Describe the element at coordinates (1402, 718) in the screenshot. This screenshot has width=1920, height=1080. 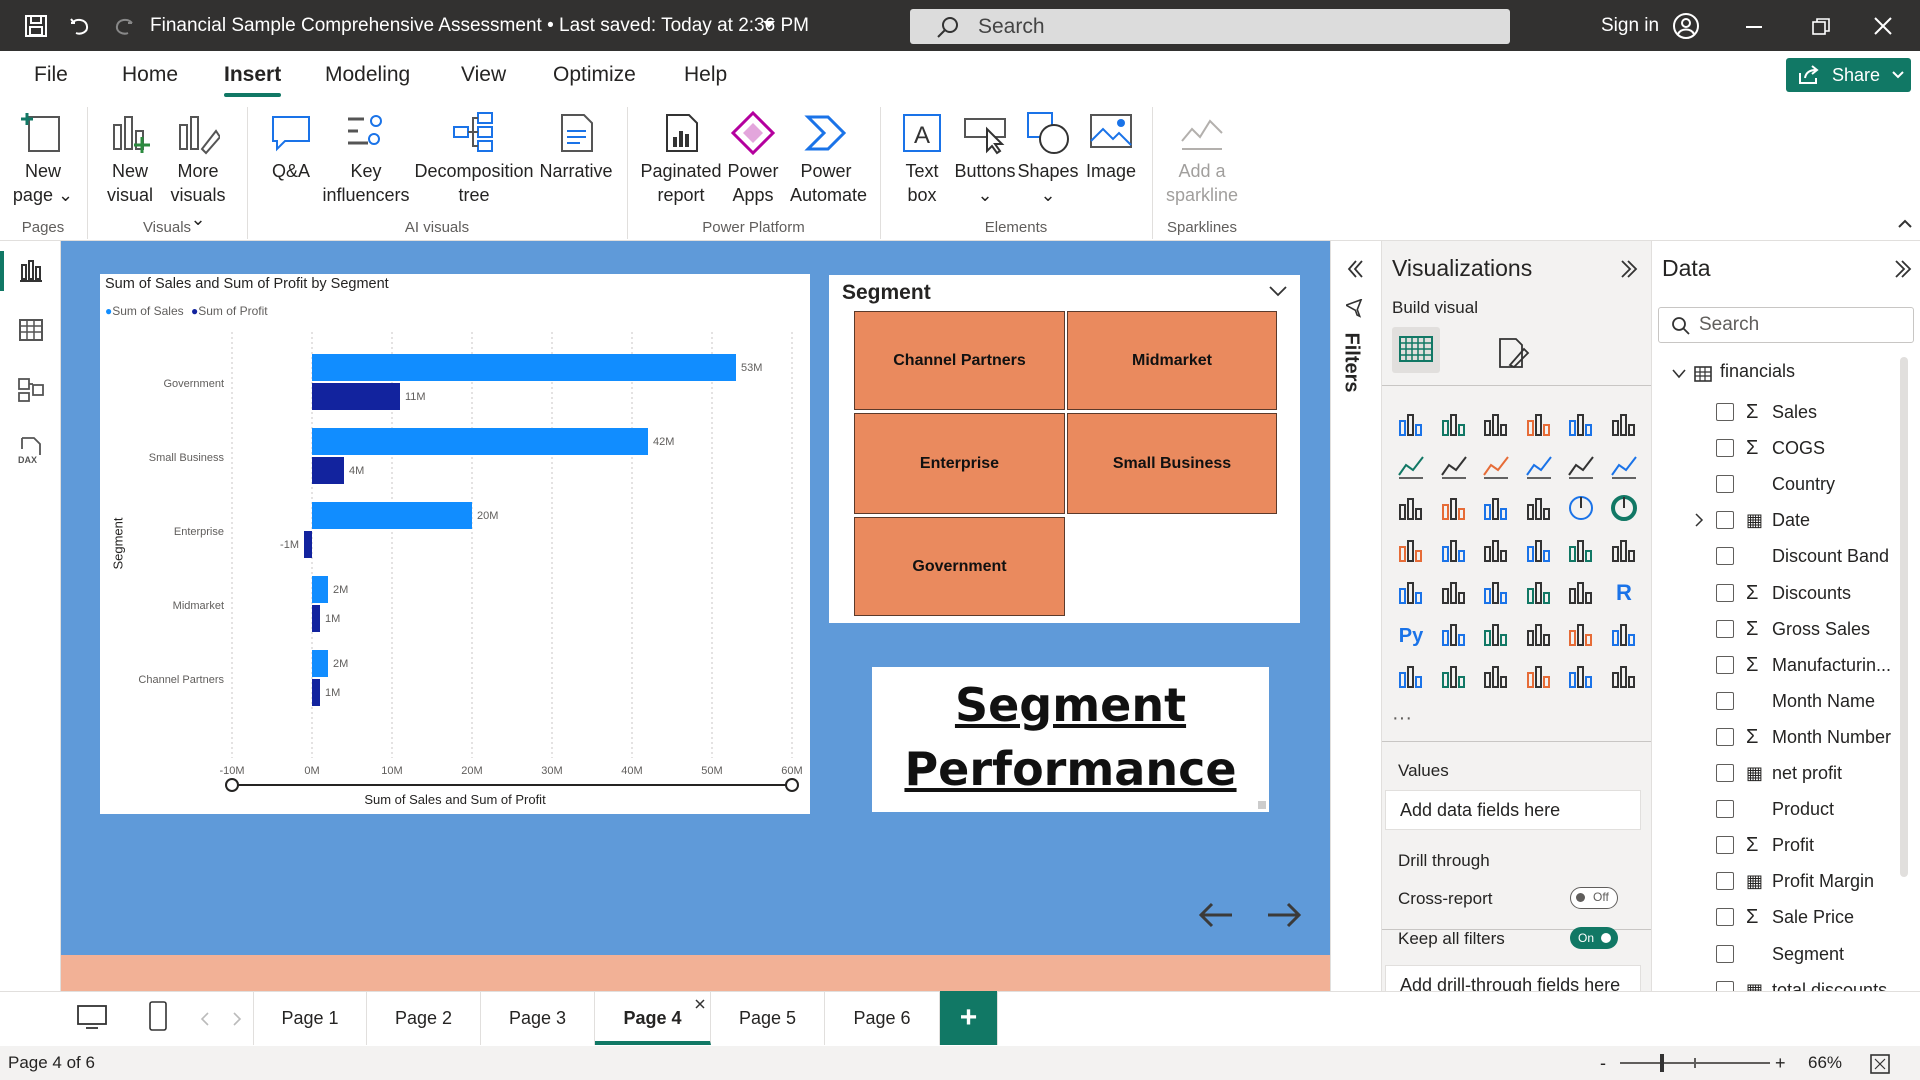
I see `more-visuals-ellipsis: ···` at that location.